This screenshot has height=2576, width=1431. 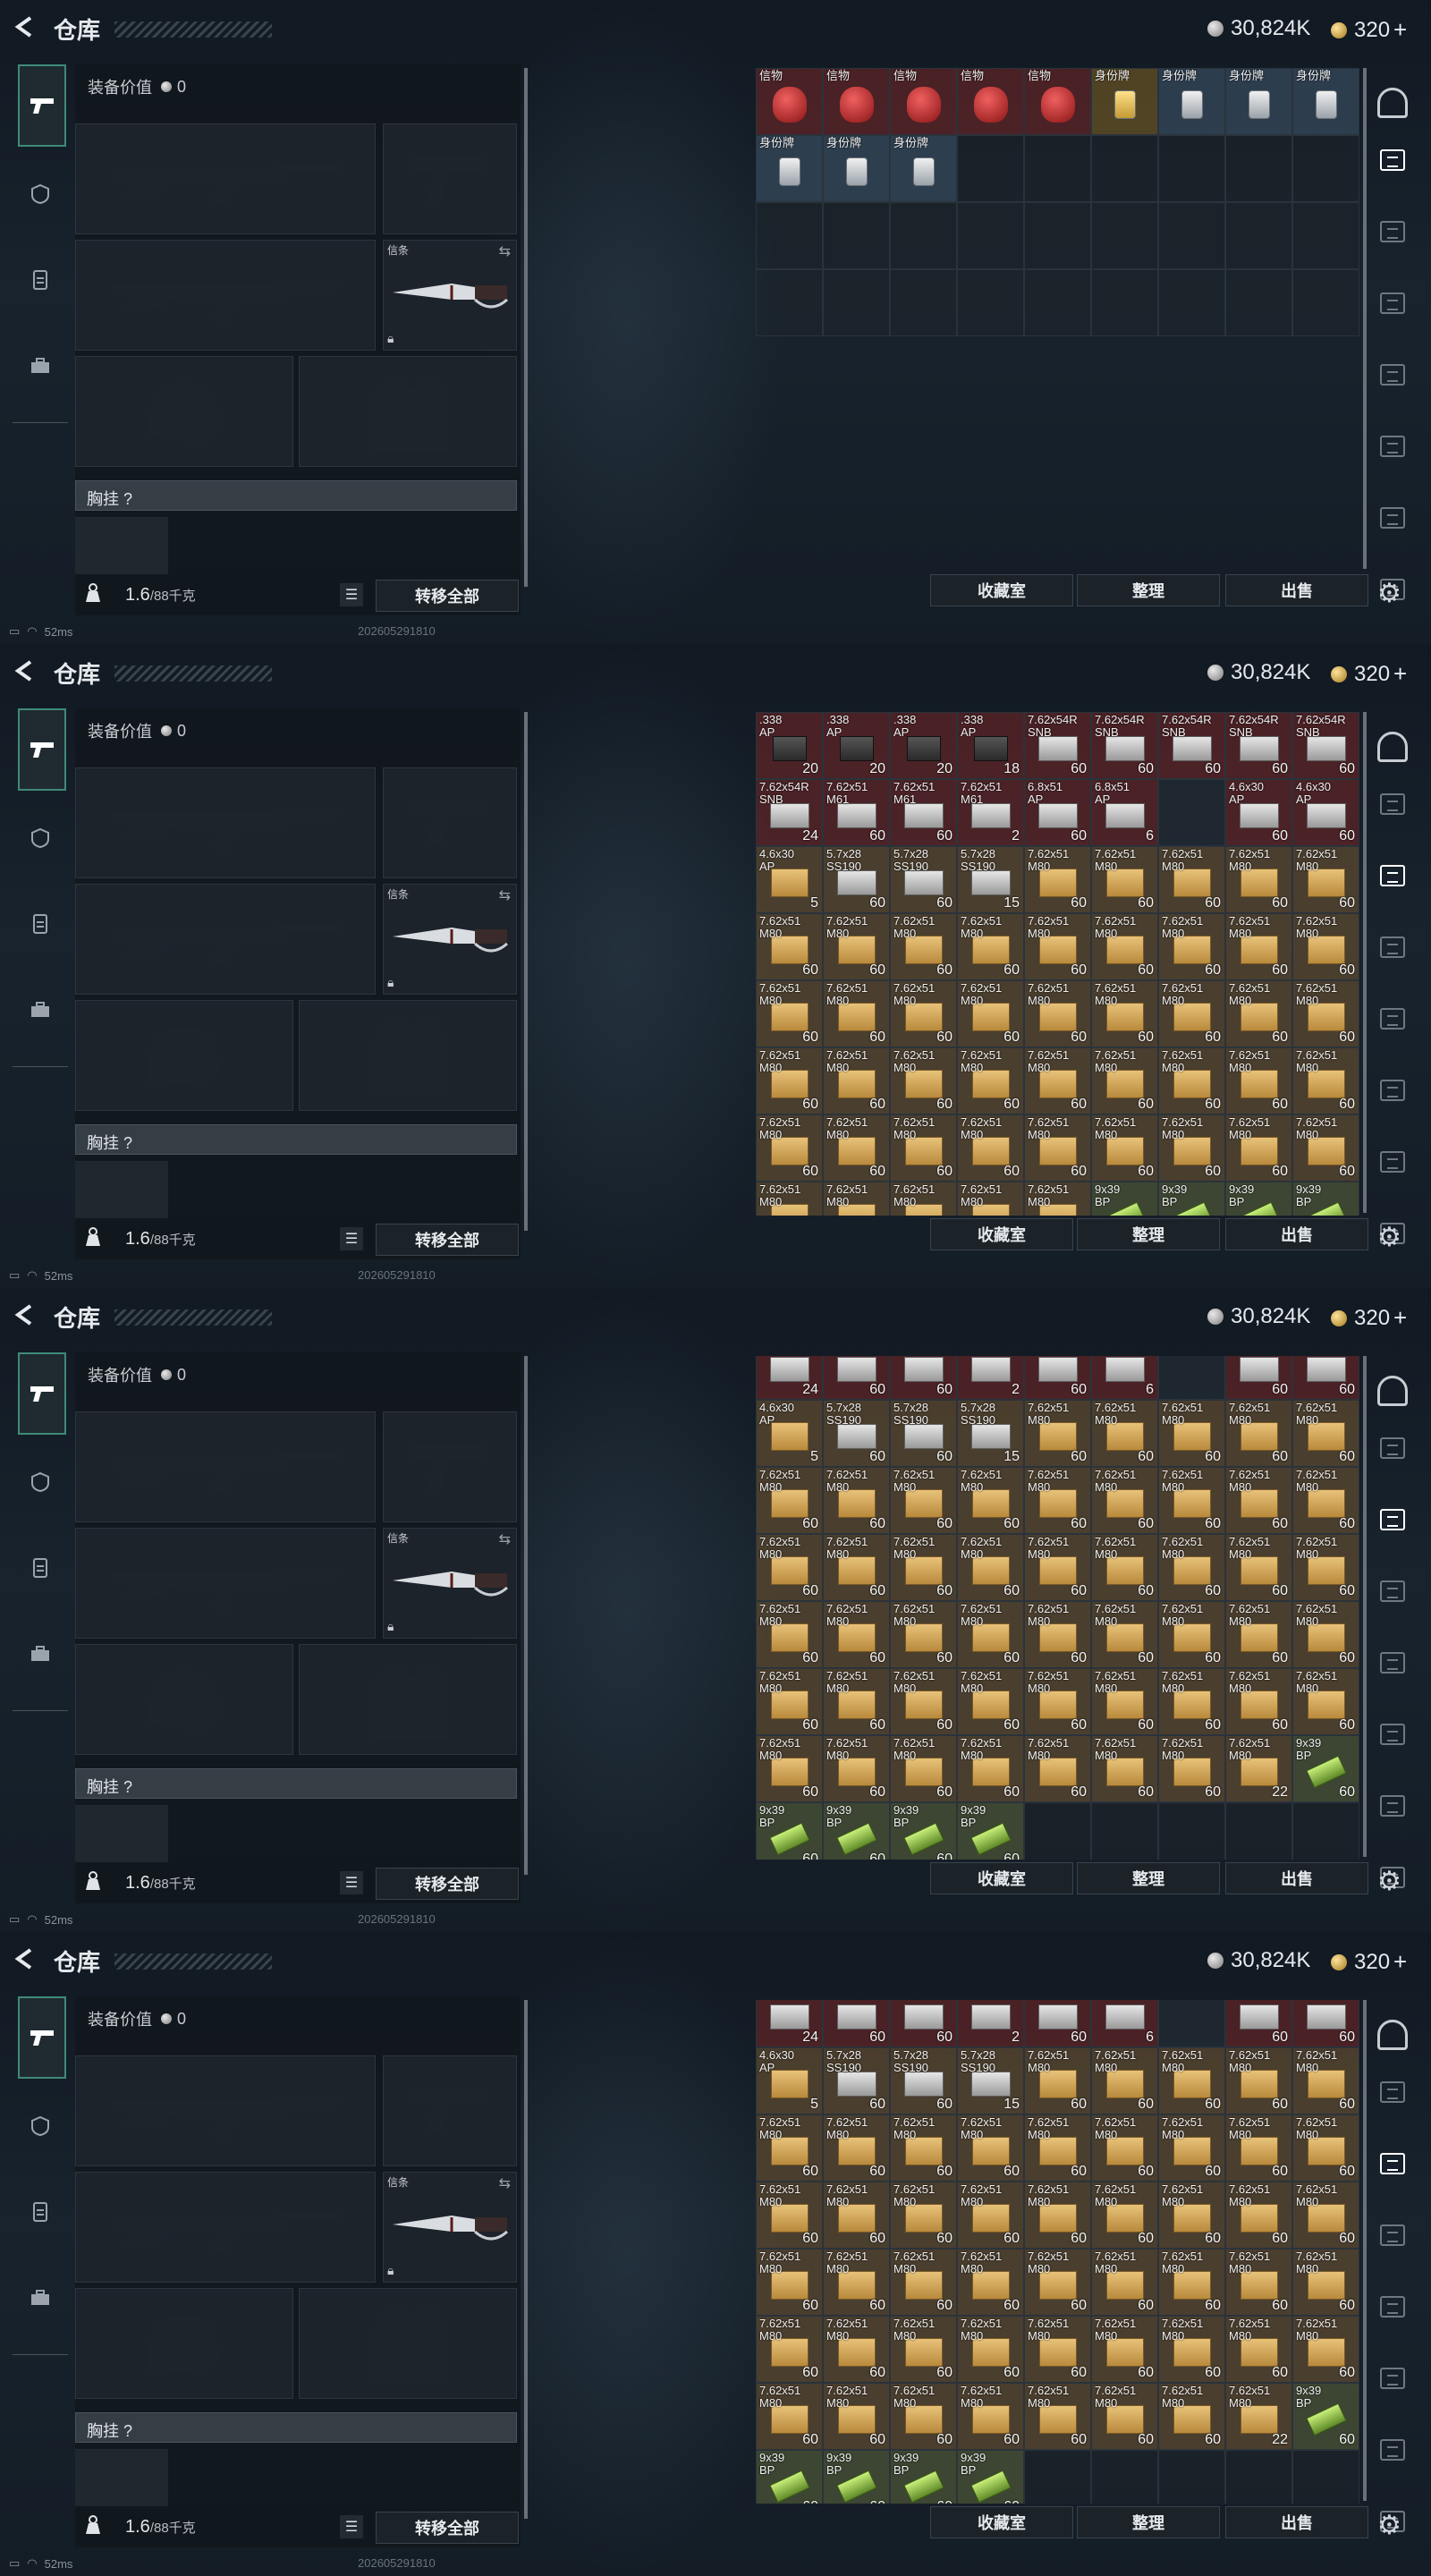 I want to click on stash-item: 4.6x30 AP 5, so click(x=790, y=2080).